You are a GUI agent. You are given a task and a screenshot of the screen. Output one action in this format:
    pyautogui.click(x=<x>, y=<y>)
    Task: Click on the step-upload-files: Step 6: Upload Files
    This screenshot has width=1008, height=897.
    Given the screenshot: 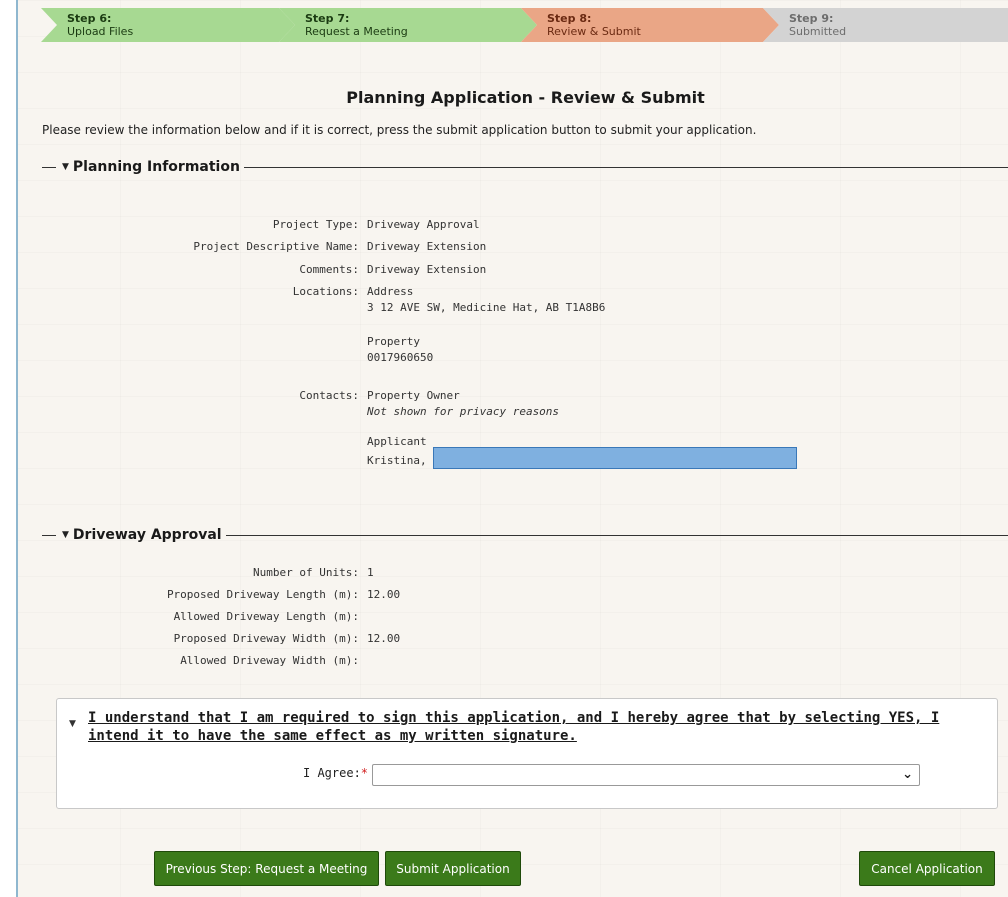 What is the action you would take?
    pyautogui.click(x=168, y=25)
    